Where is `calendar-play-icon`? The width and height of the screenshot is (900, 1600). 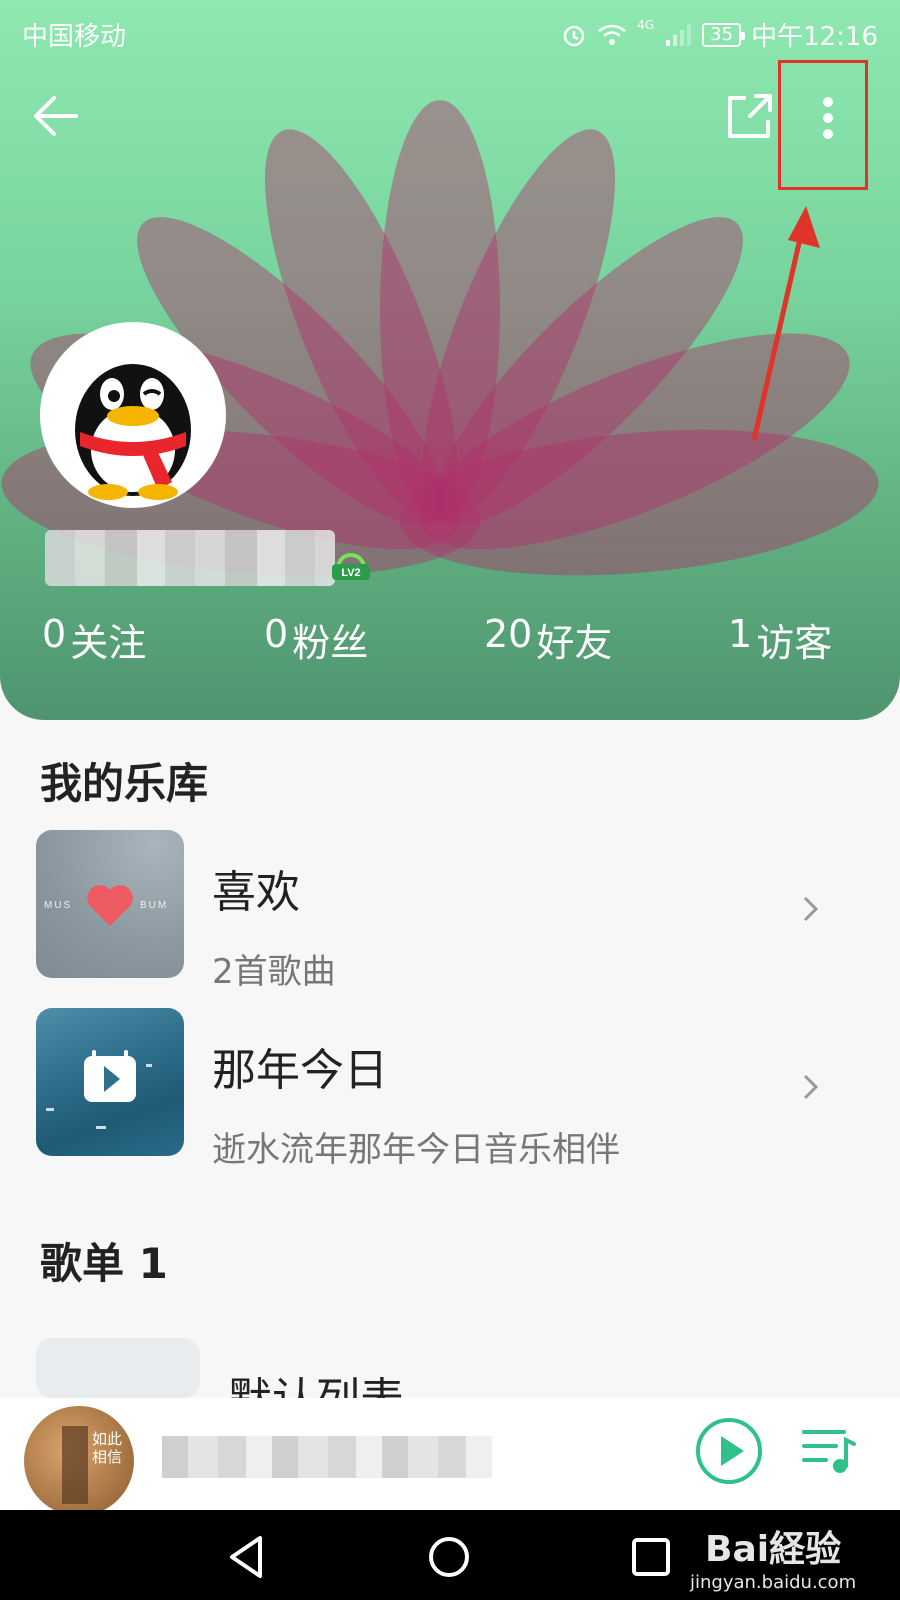
calendar-play-icon is located at coordinates (99, 1089).